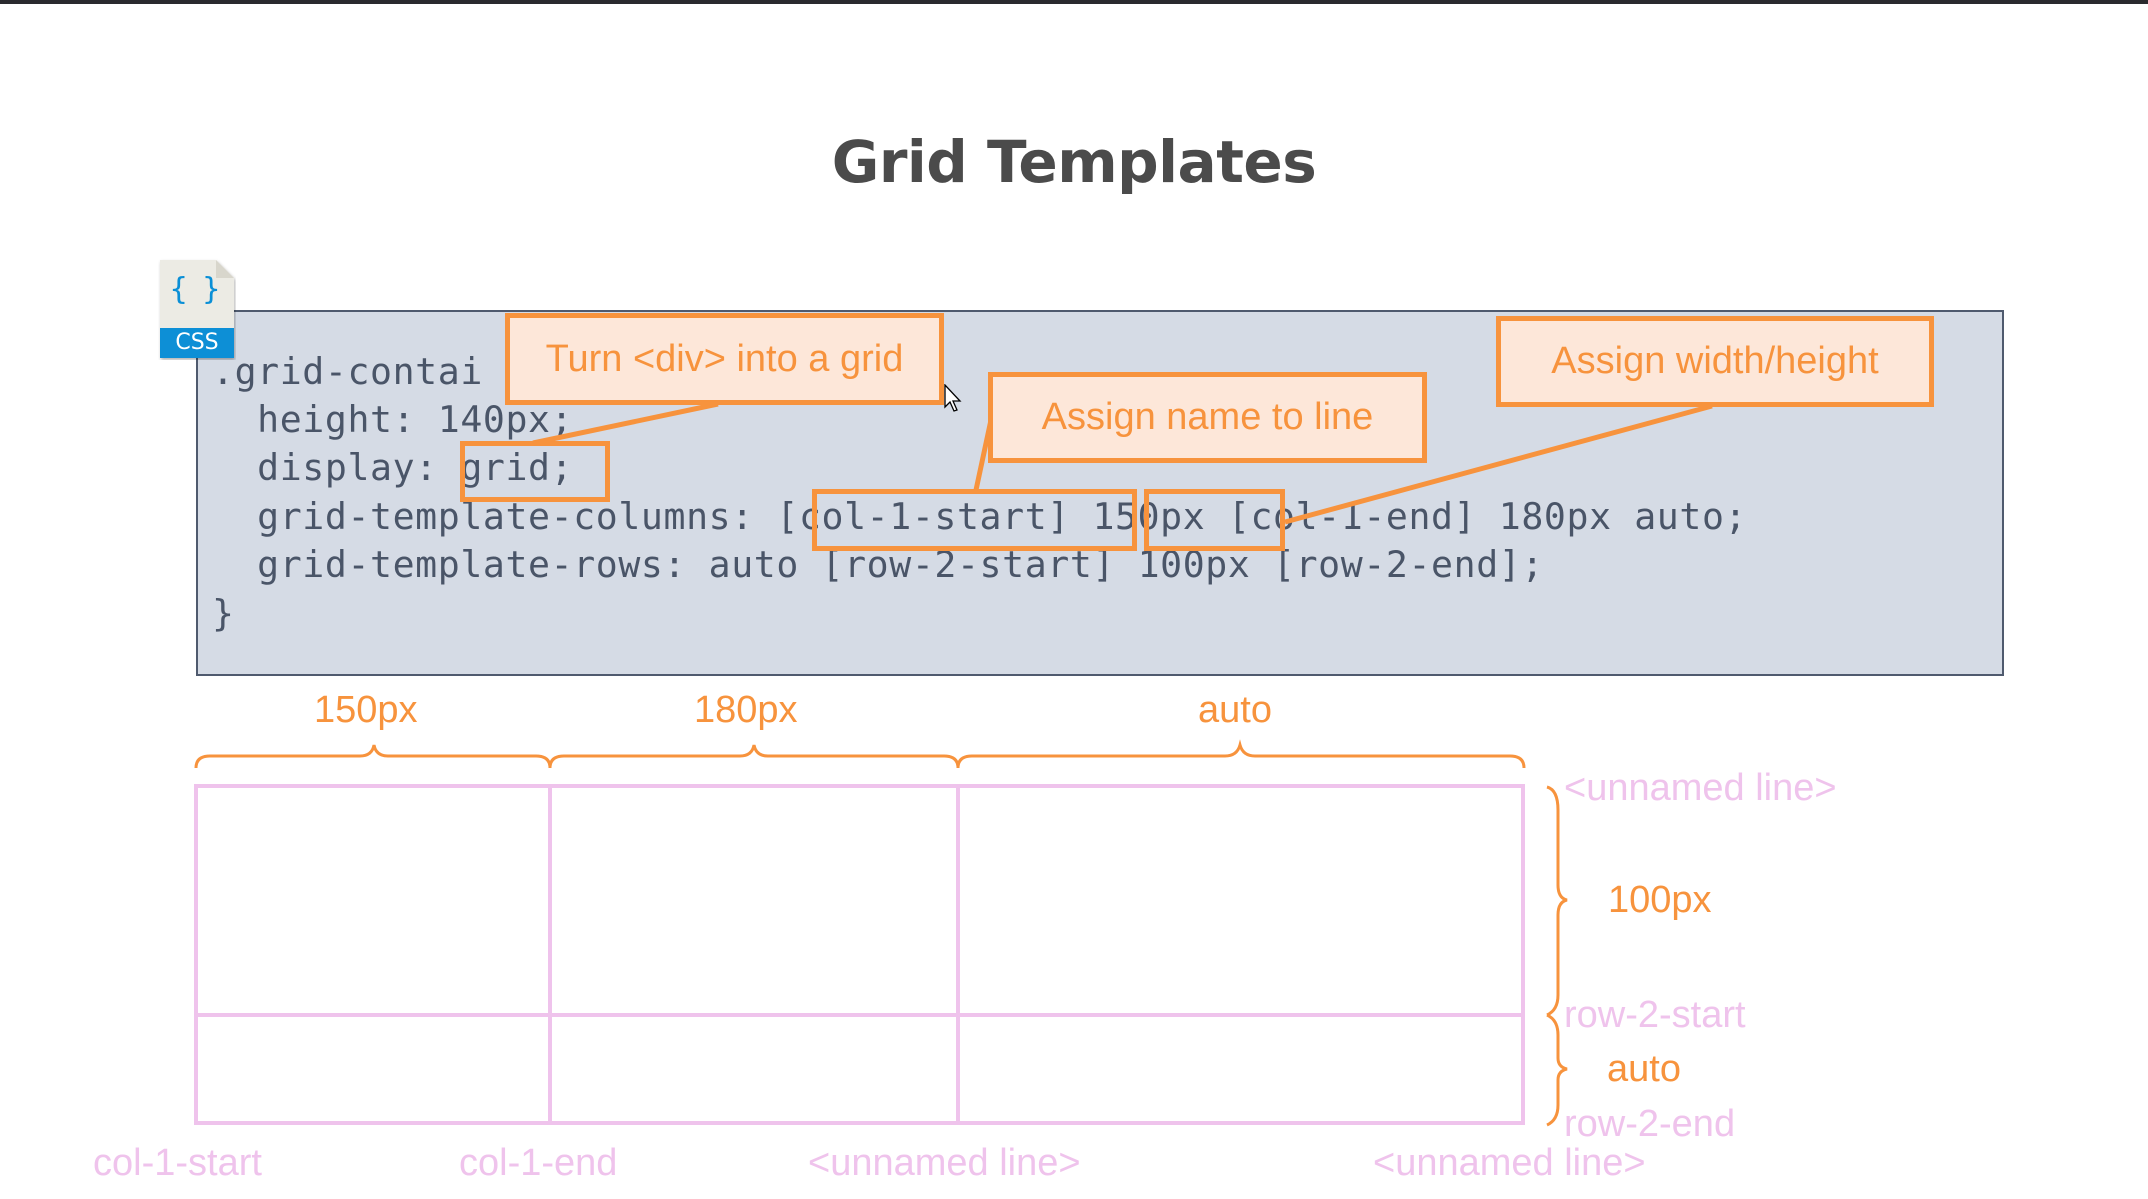 Image resolution: width=2148 pixels, height=1199 pixels. Describe the element at coordinates (538, 1163) in the screenshot. I see `column-line-name: col-1-end` at that location.